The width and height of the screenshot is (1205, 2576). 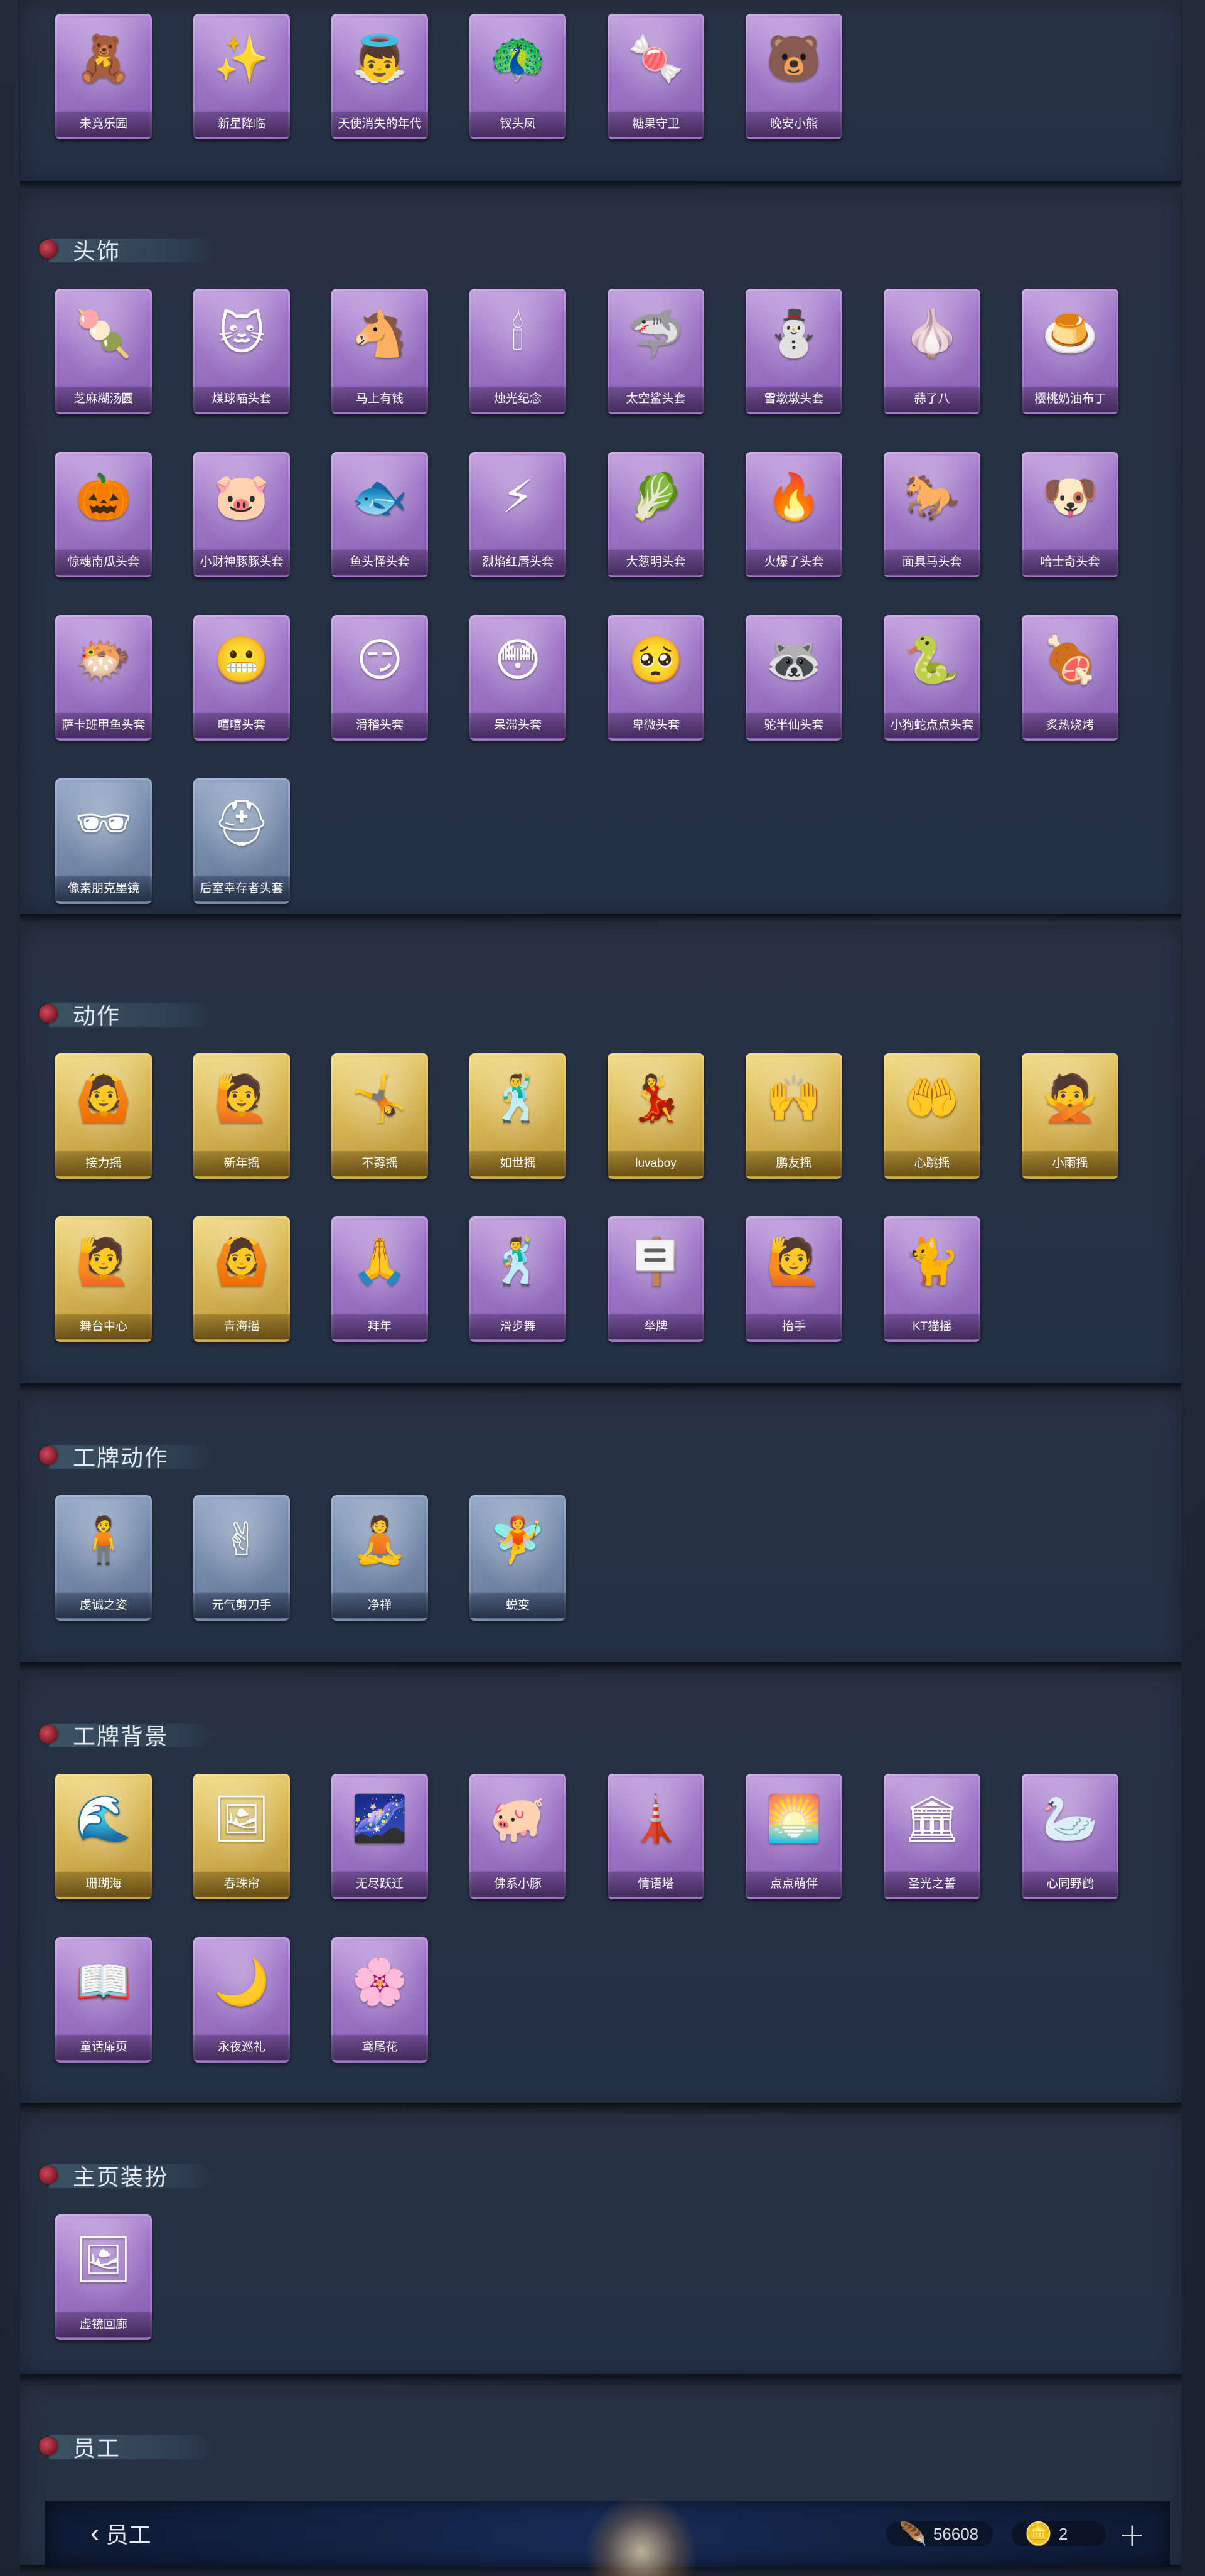 I want to click on item-label: 大葱明头套, so click(x=656, y=562).